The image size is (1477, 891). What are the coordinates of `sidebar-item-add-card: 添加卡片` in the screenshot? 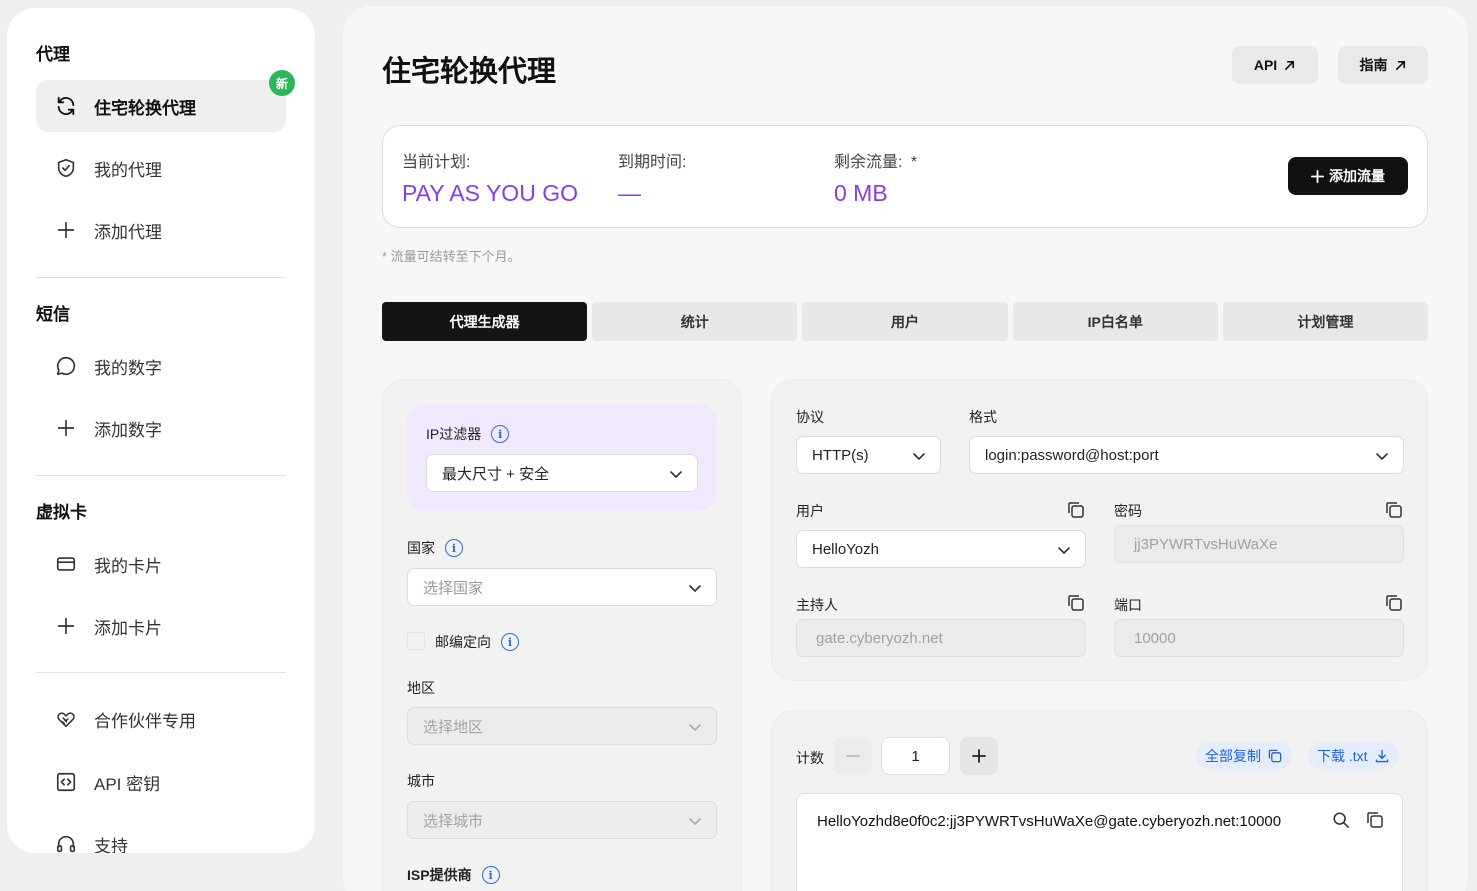 It's located at (161, 626).